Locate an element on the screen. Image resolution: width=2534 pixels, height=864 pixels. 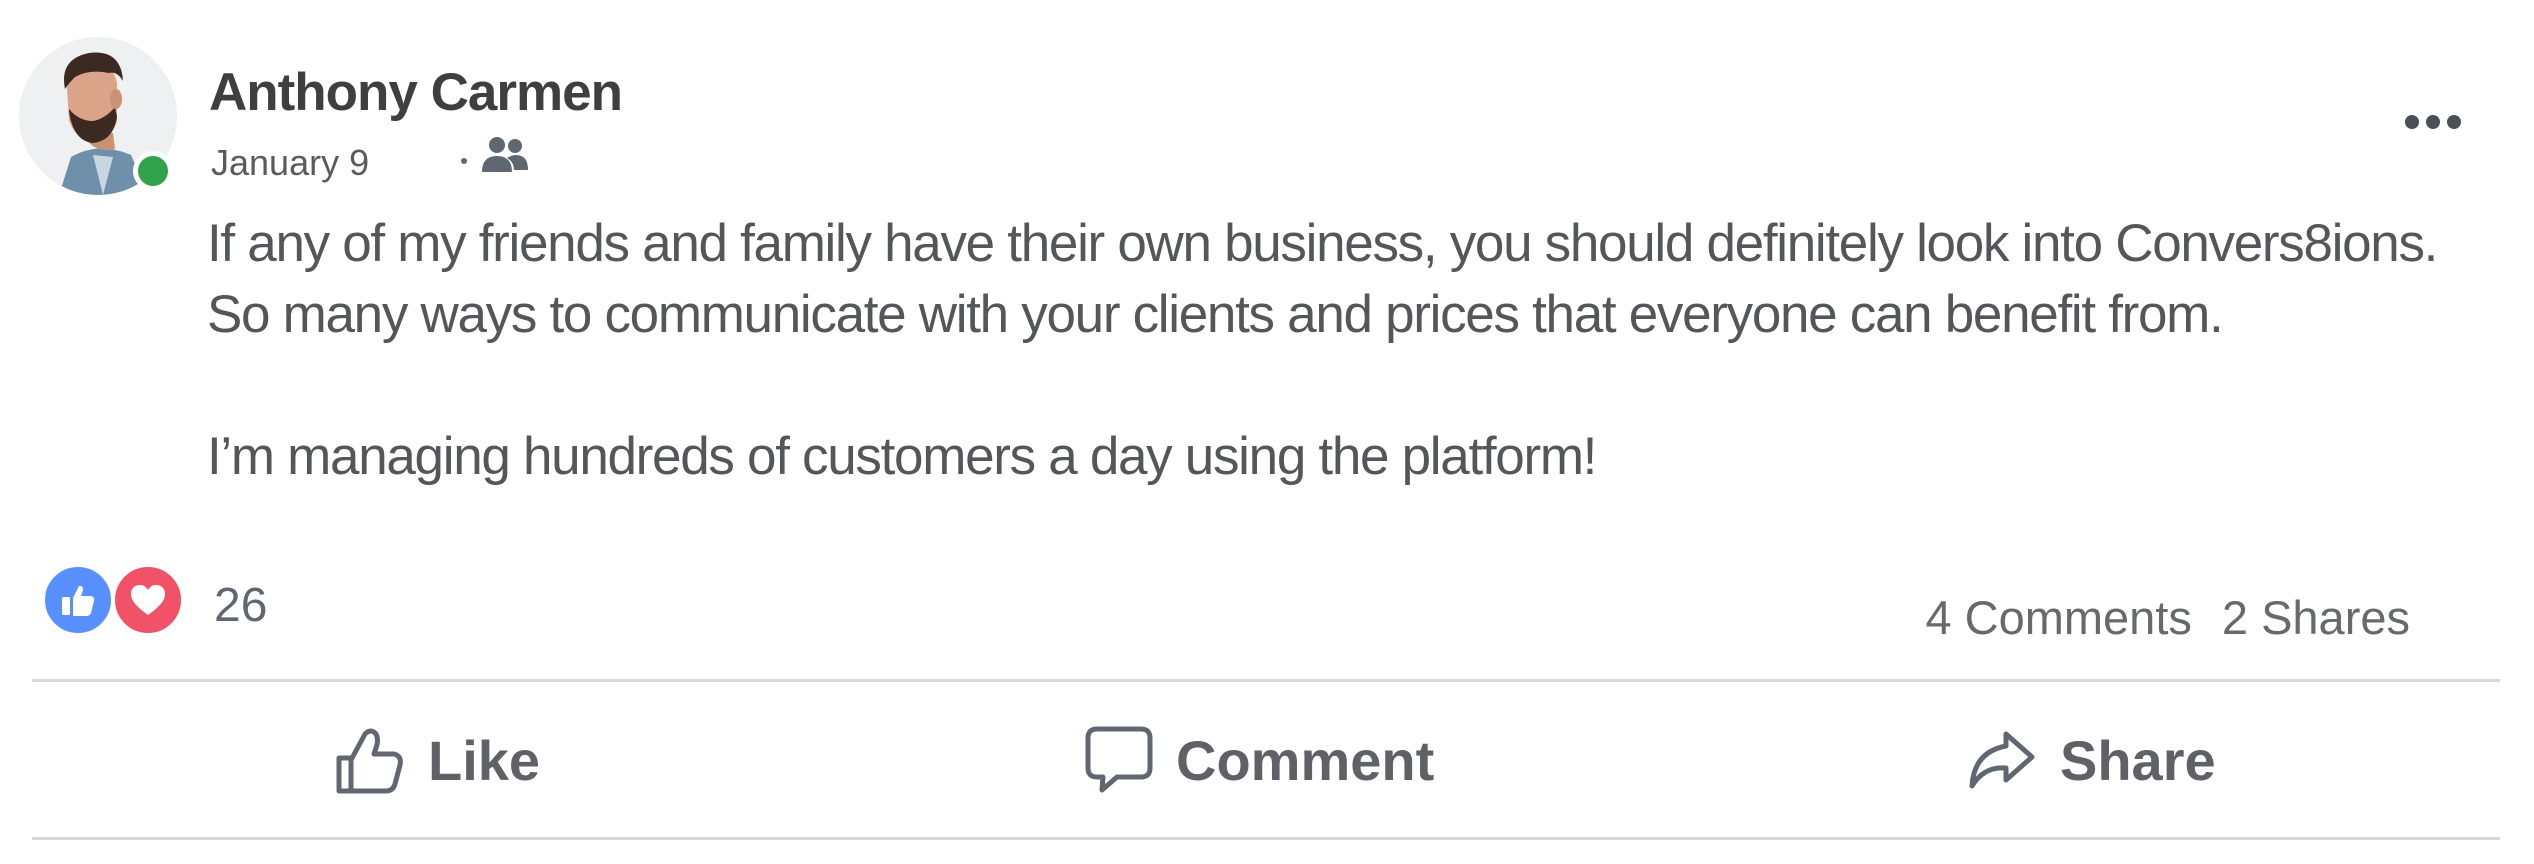
like-label: Like is located at coordinates (484, 760).